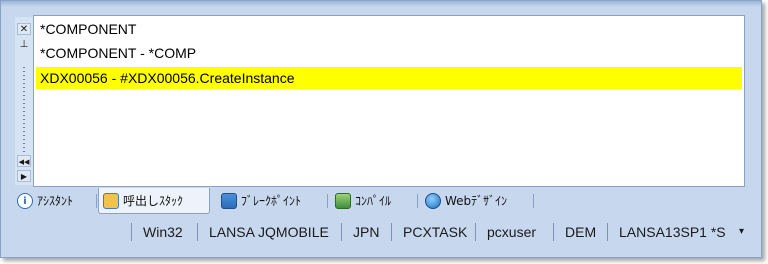  I want to click on tab-compile: ｺﾝﾊﾟｲﾙ, so click(373, 201).